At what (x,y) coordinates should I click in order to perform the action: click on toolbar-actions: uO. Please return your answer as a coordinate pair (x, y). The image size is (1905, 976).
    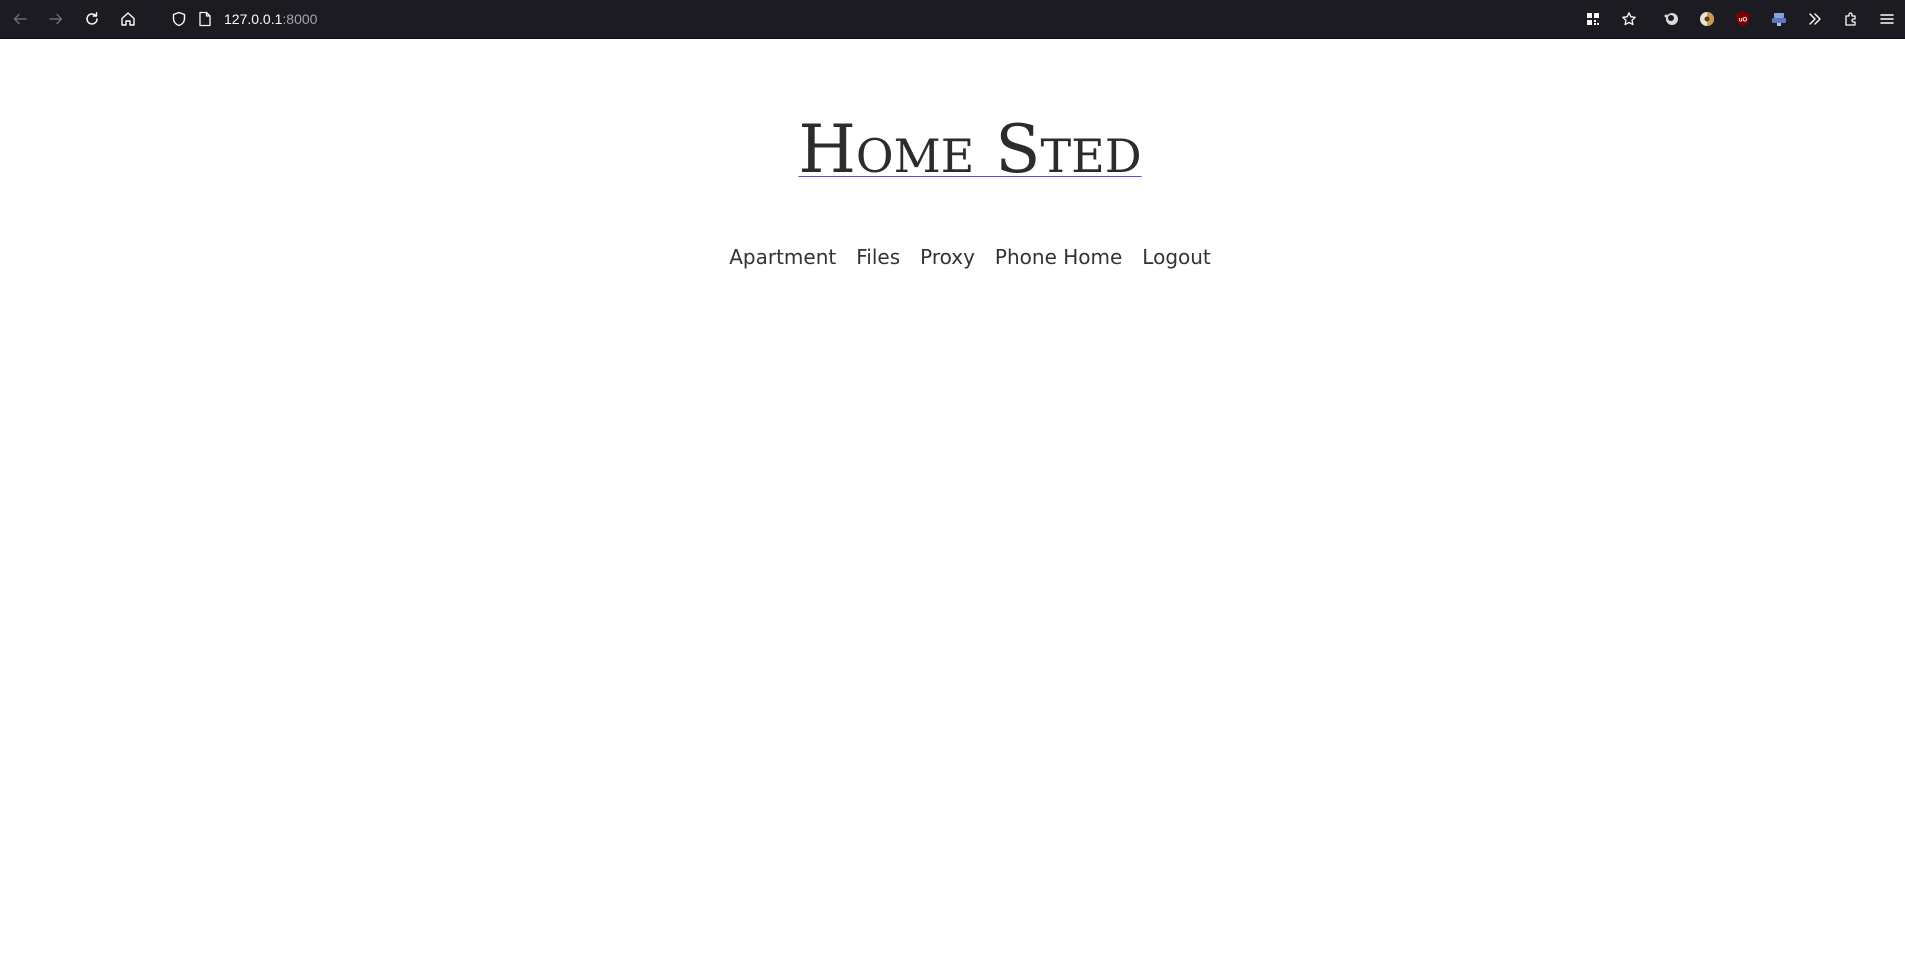
    Looking at the image, I should click on (1740, 19).